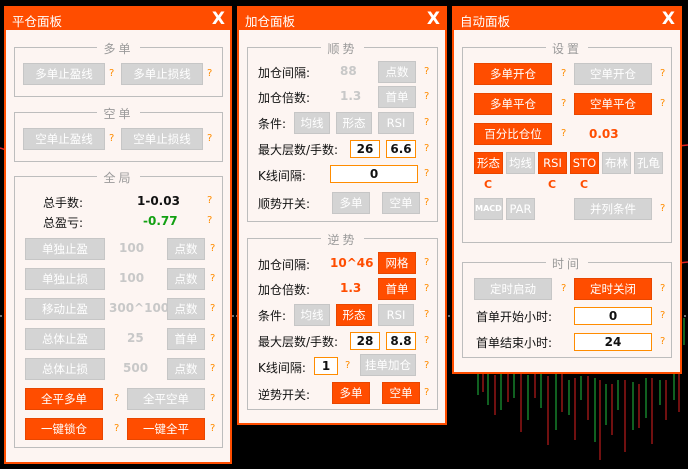 Image resolution: width=688 pixels, height=469 pixels. I want to click on close-all-short-button: 全平空单, so click(166, 399).